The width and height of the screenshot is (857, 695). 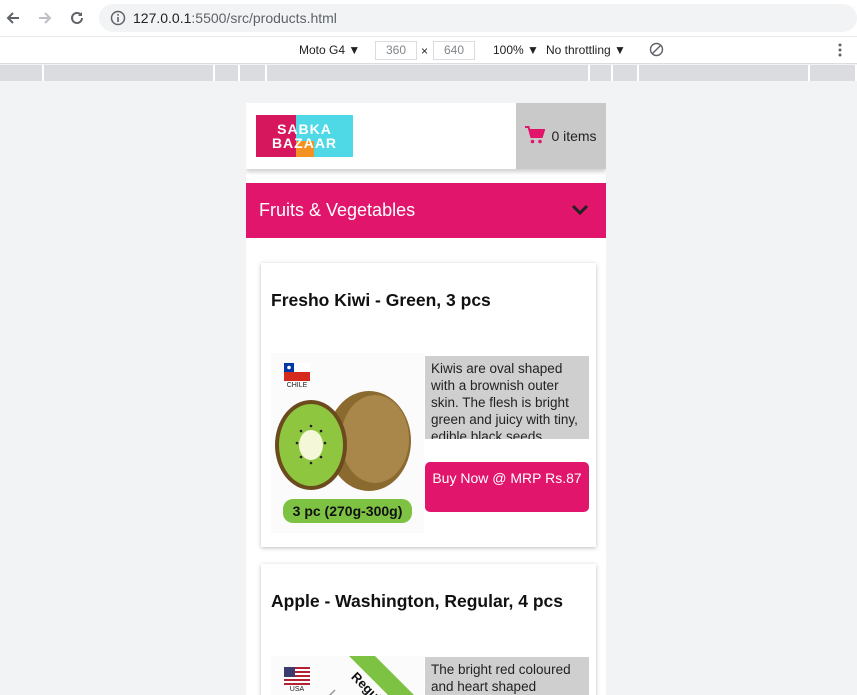 What do you see at coordinates (347, 443) in the screenshot?
I see `product-image: CHILE 3 pc (270g-300g)` at bounding box center [347, 443].